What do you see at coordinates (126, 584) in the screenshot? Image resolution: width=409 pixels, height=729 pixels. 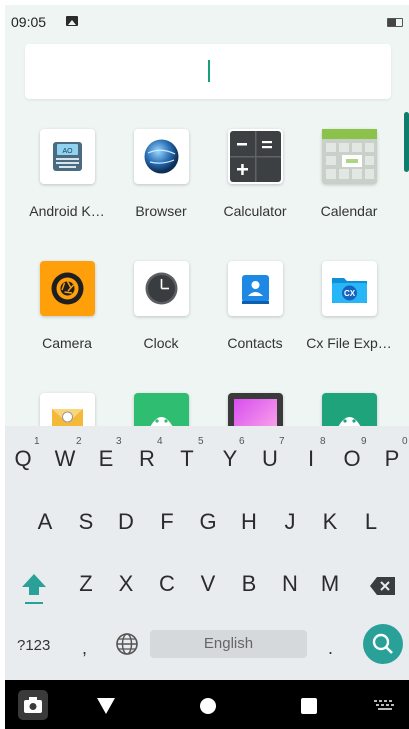 I see `key-x: X` at bounding box center [126, 584].